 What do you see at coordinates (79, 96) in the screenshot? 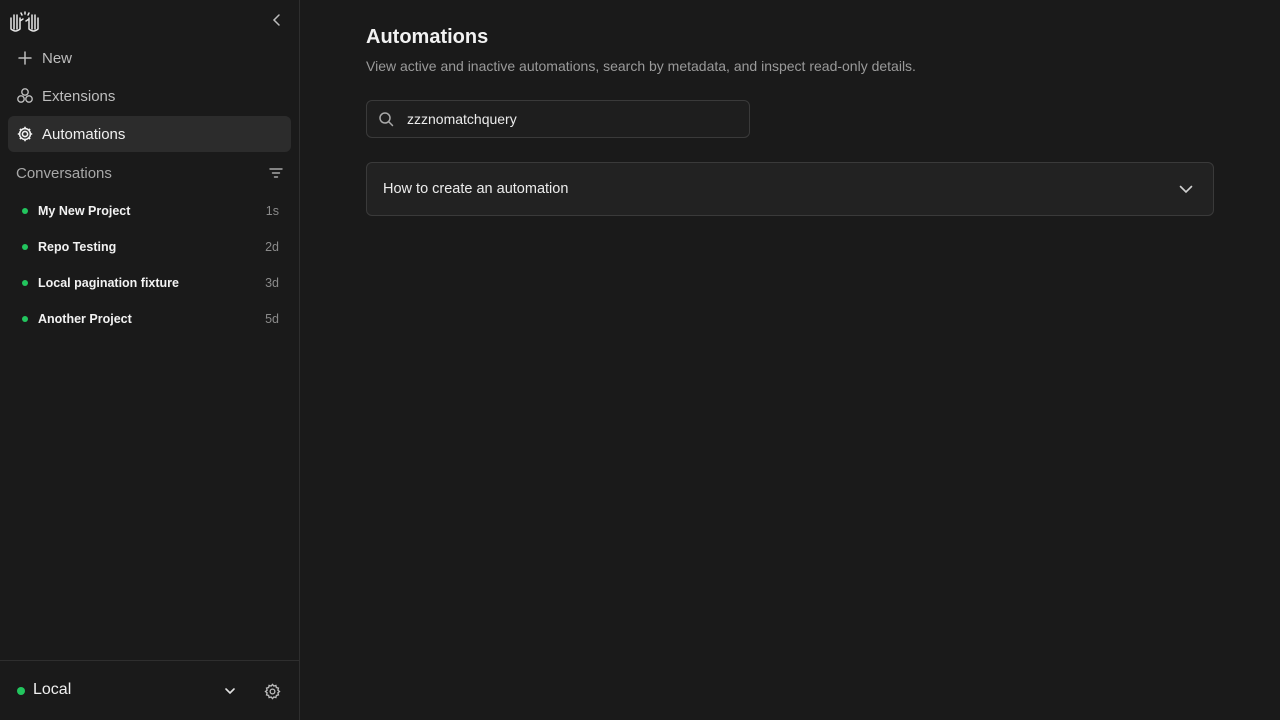
I see `extensions-label: Extensions` at bounding box center [79, 96].